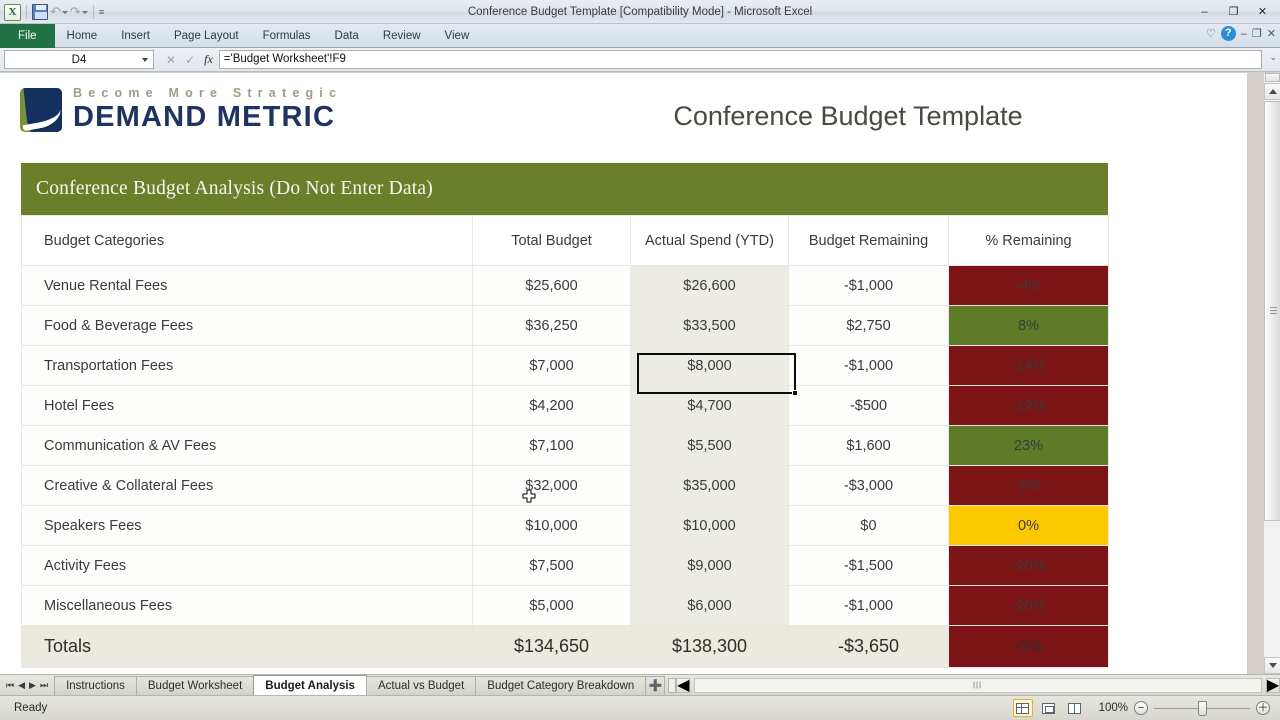 Image resolution: width=1280 pixels, height=720 pixels. I want to click on name-box: D4, so click(79, 59).